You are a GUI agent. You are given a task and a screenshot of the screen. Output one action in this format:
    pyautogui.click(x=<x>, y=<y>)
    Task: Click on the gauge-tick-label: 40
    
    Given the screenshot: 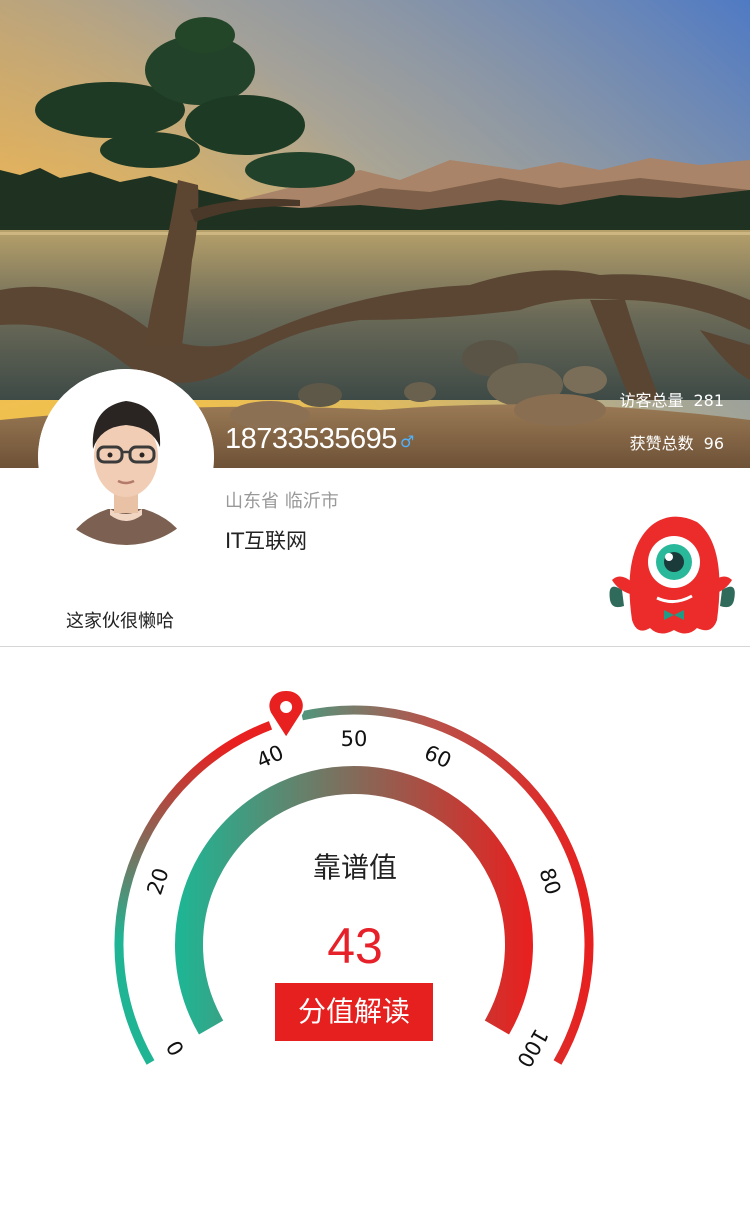 What is the action you would take?
    pyautogui.click(x=270, y=756)
    